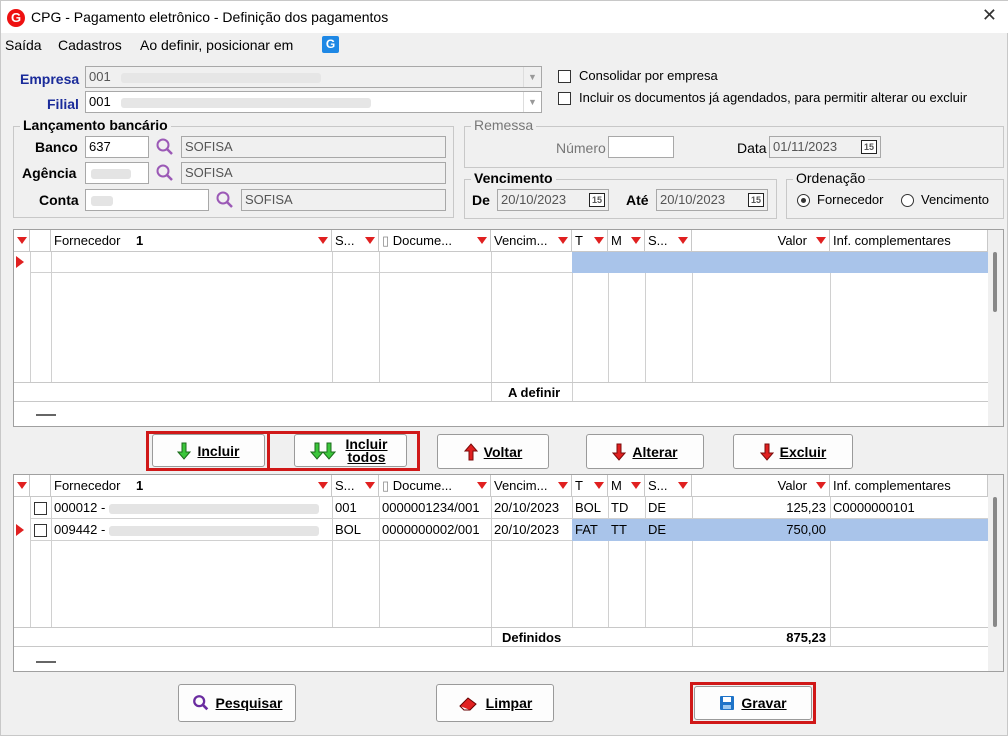  I want to click on vencimento-title: Vencimento, so click(513, 178).